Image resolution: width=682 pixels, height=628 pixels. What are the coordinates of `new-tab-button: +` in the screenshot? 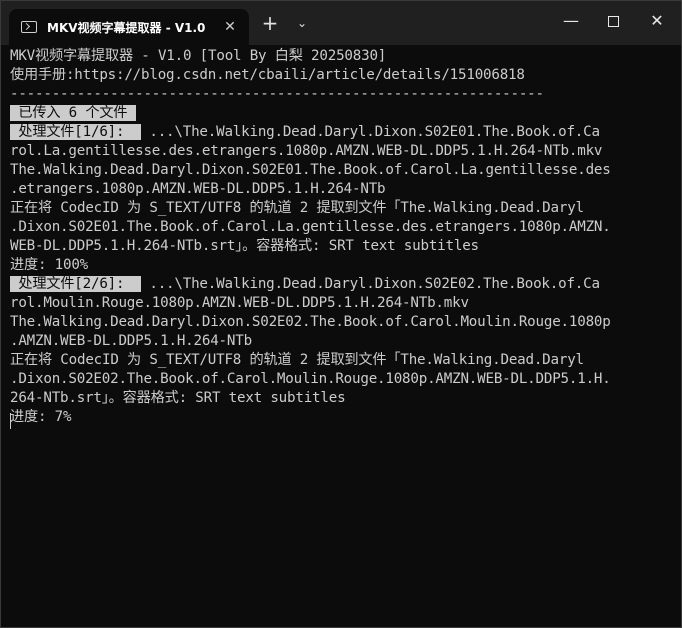 It's located at (270, 23).